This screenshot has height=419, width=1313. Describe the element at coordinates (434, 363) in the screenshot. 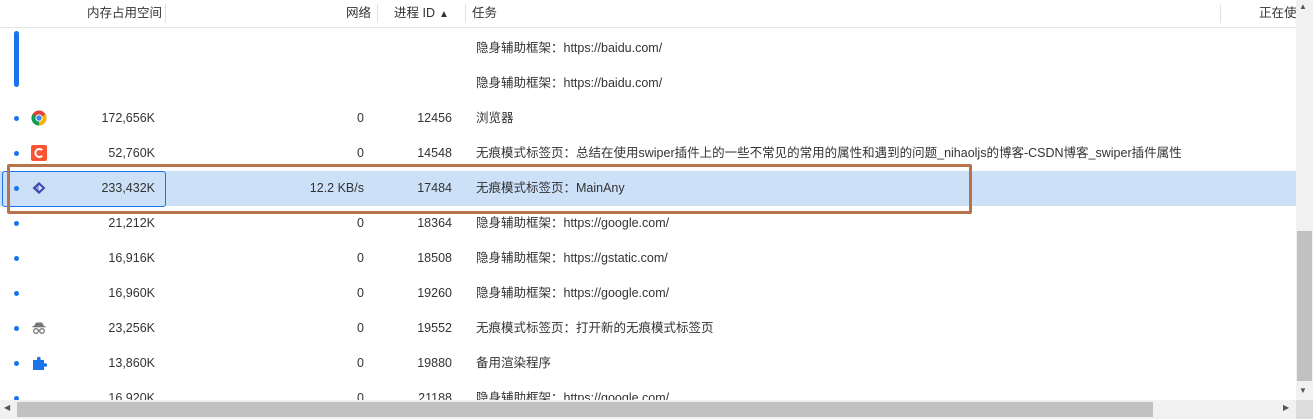

I see `pid-cell: 19880` at that location.